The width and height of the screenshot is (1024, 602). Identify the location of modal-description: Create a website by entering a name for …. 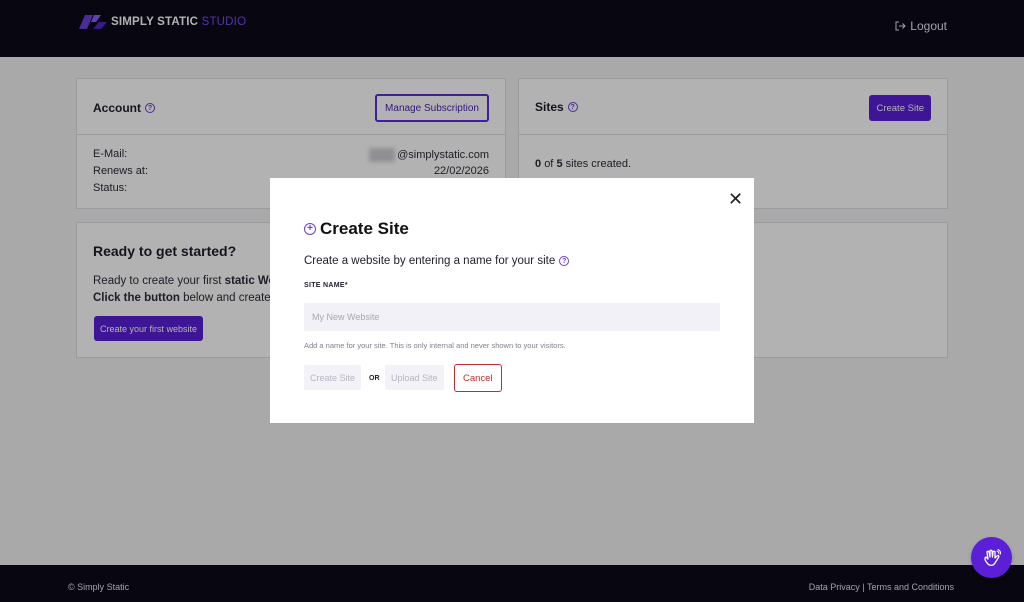
(437, 261).